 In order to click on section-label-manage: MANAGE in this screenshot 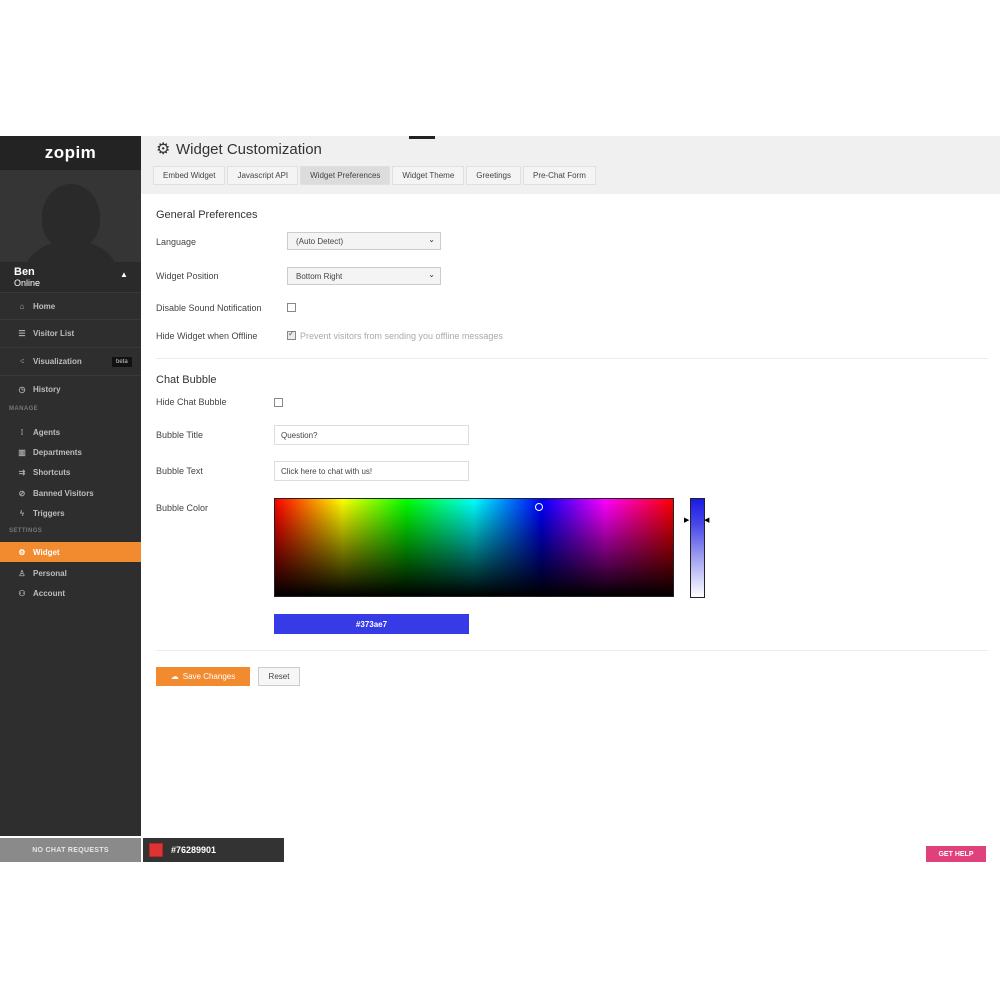, I will do `click(24, 409)`.